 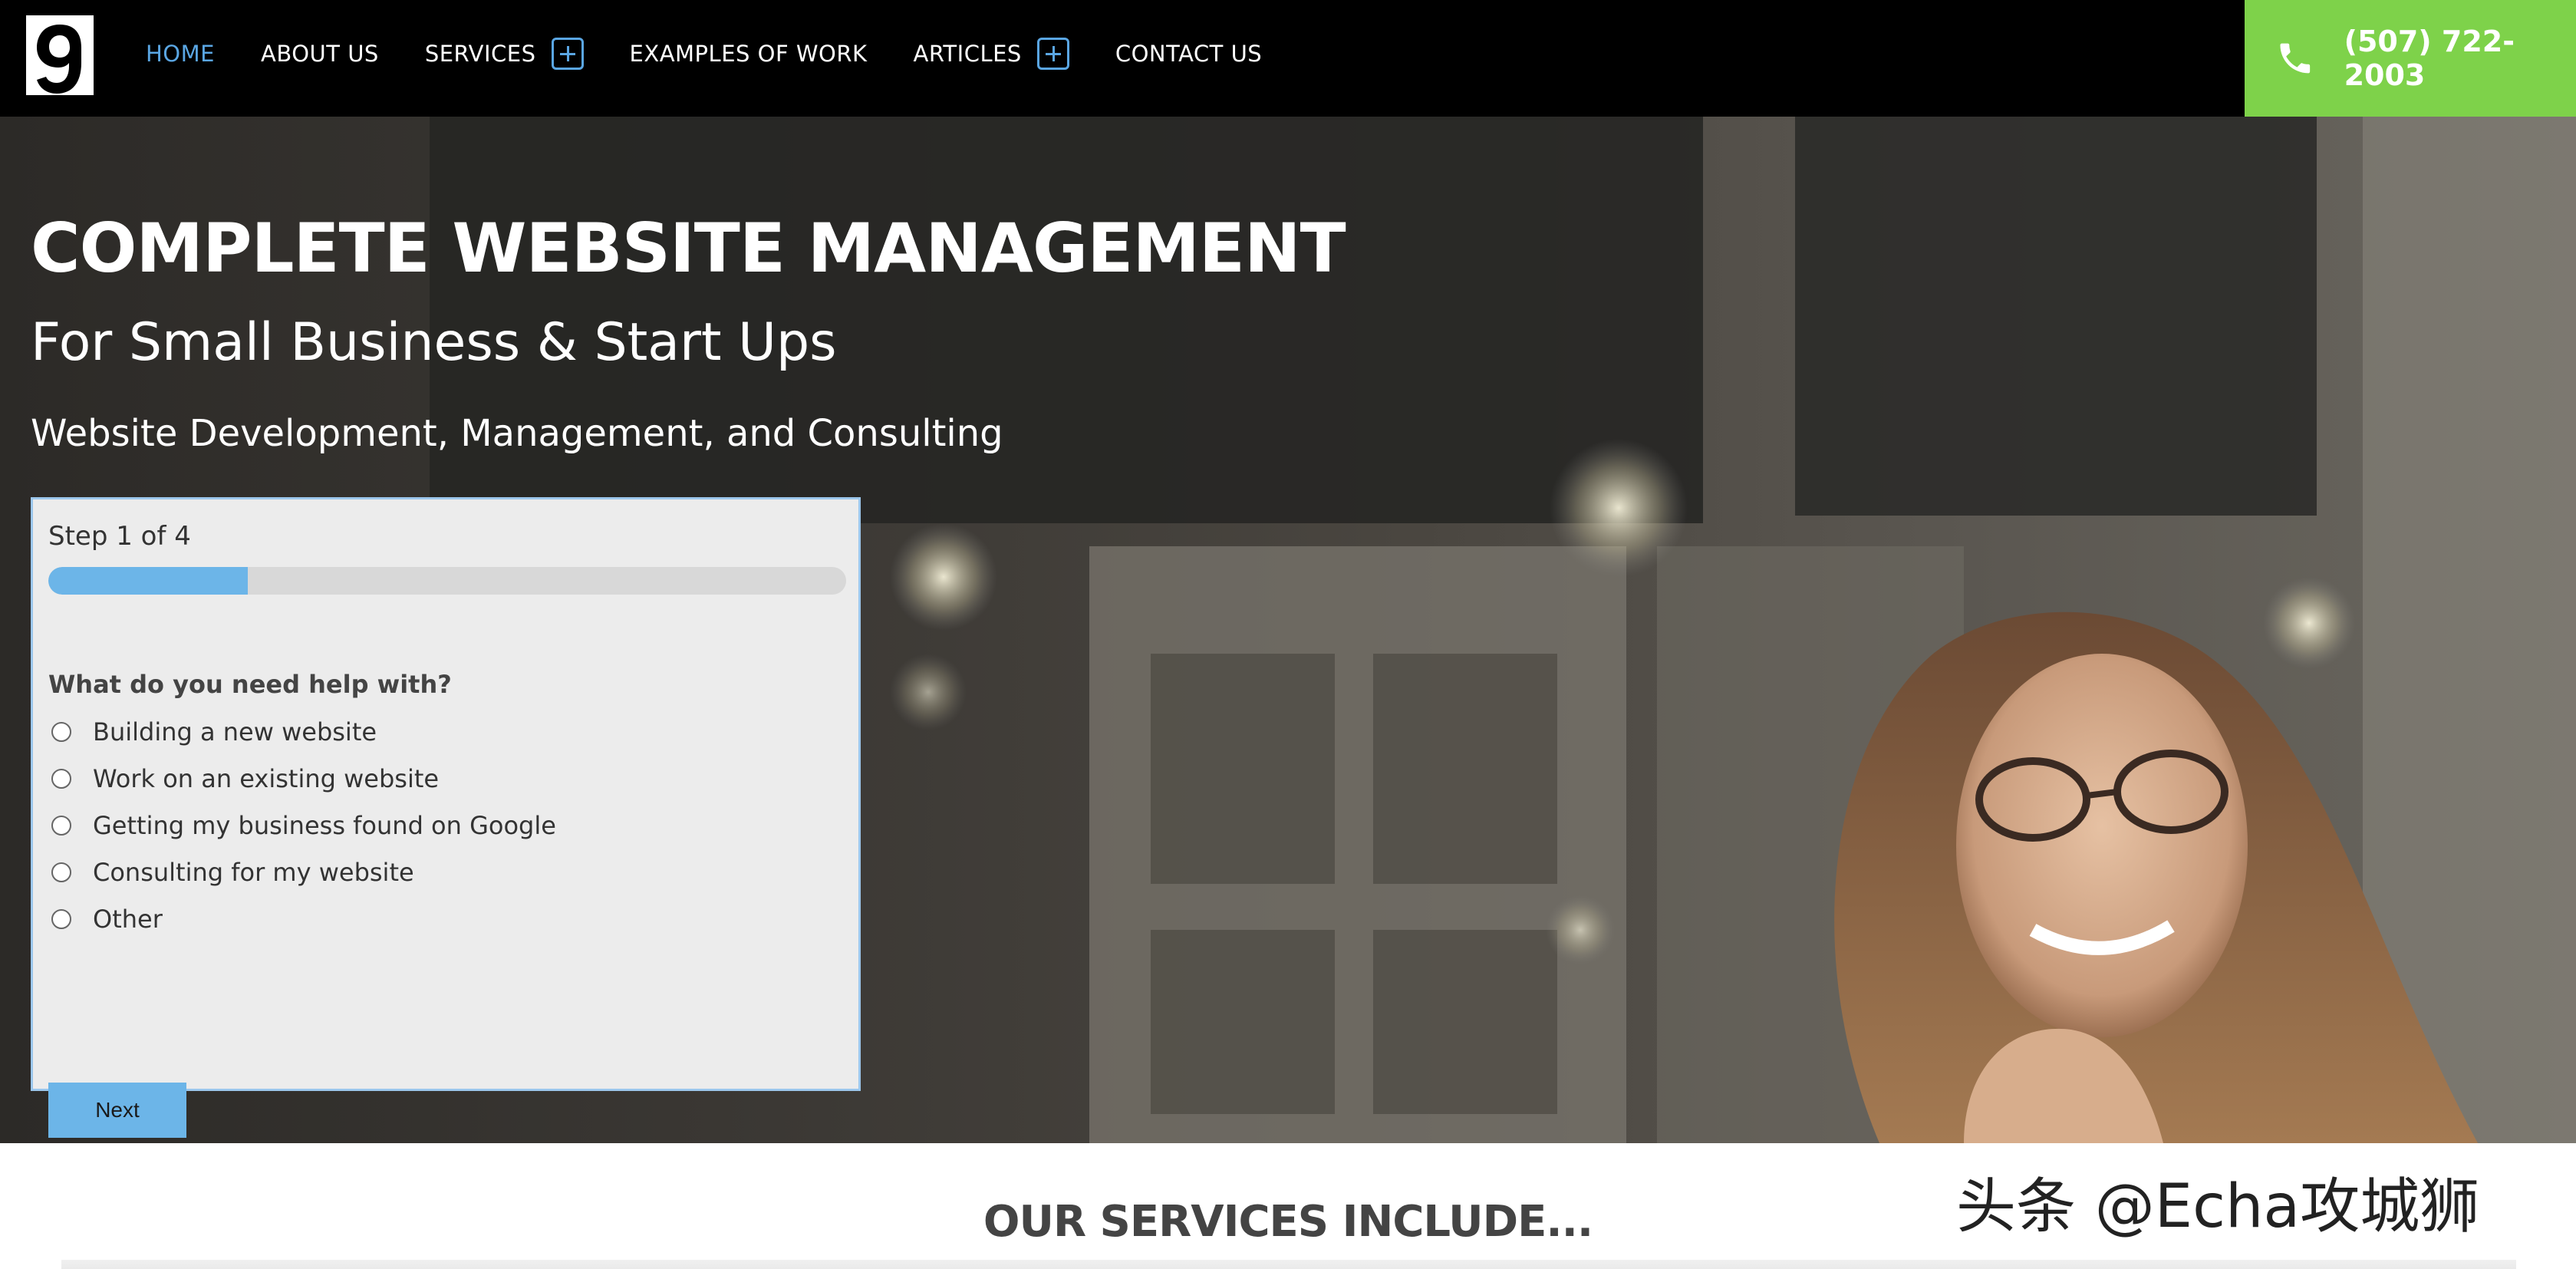 I want to click on nav-item-home: HOME, so click(x=180, y=54).